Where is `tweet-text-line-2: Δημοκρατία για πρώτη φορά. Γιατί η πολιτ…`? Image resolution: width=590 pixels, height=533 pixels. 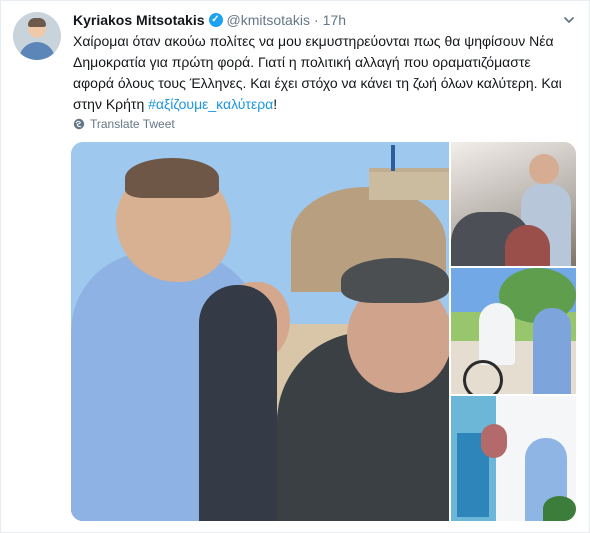 tweet-text-line-2: Δημοκρατία για πρώτη φορά. Γιατί η πολιτ… is located at coordinates (302, 62).